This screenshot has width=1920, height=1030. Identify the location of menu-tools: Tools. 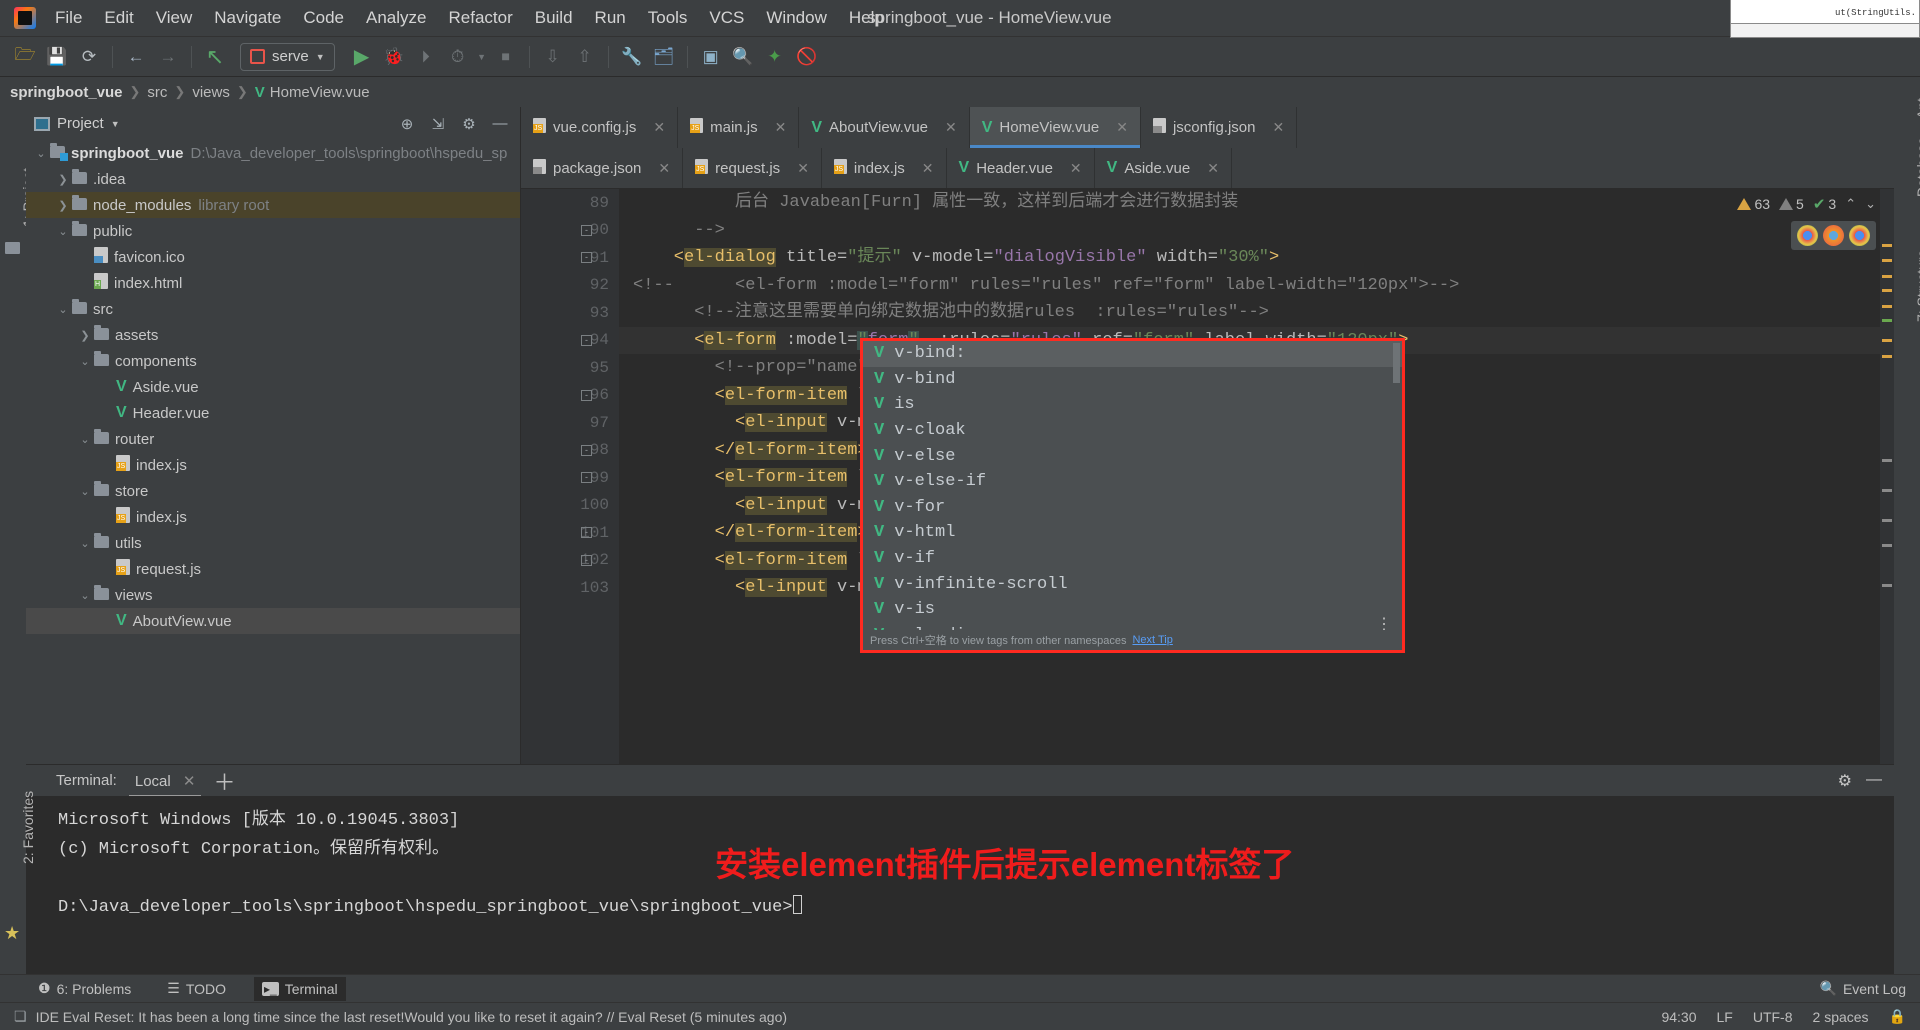
(668, 18).